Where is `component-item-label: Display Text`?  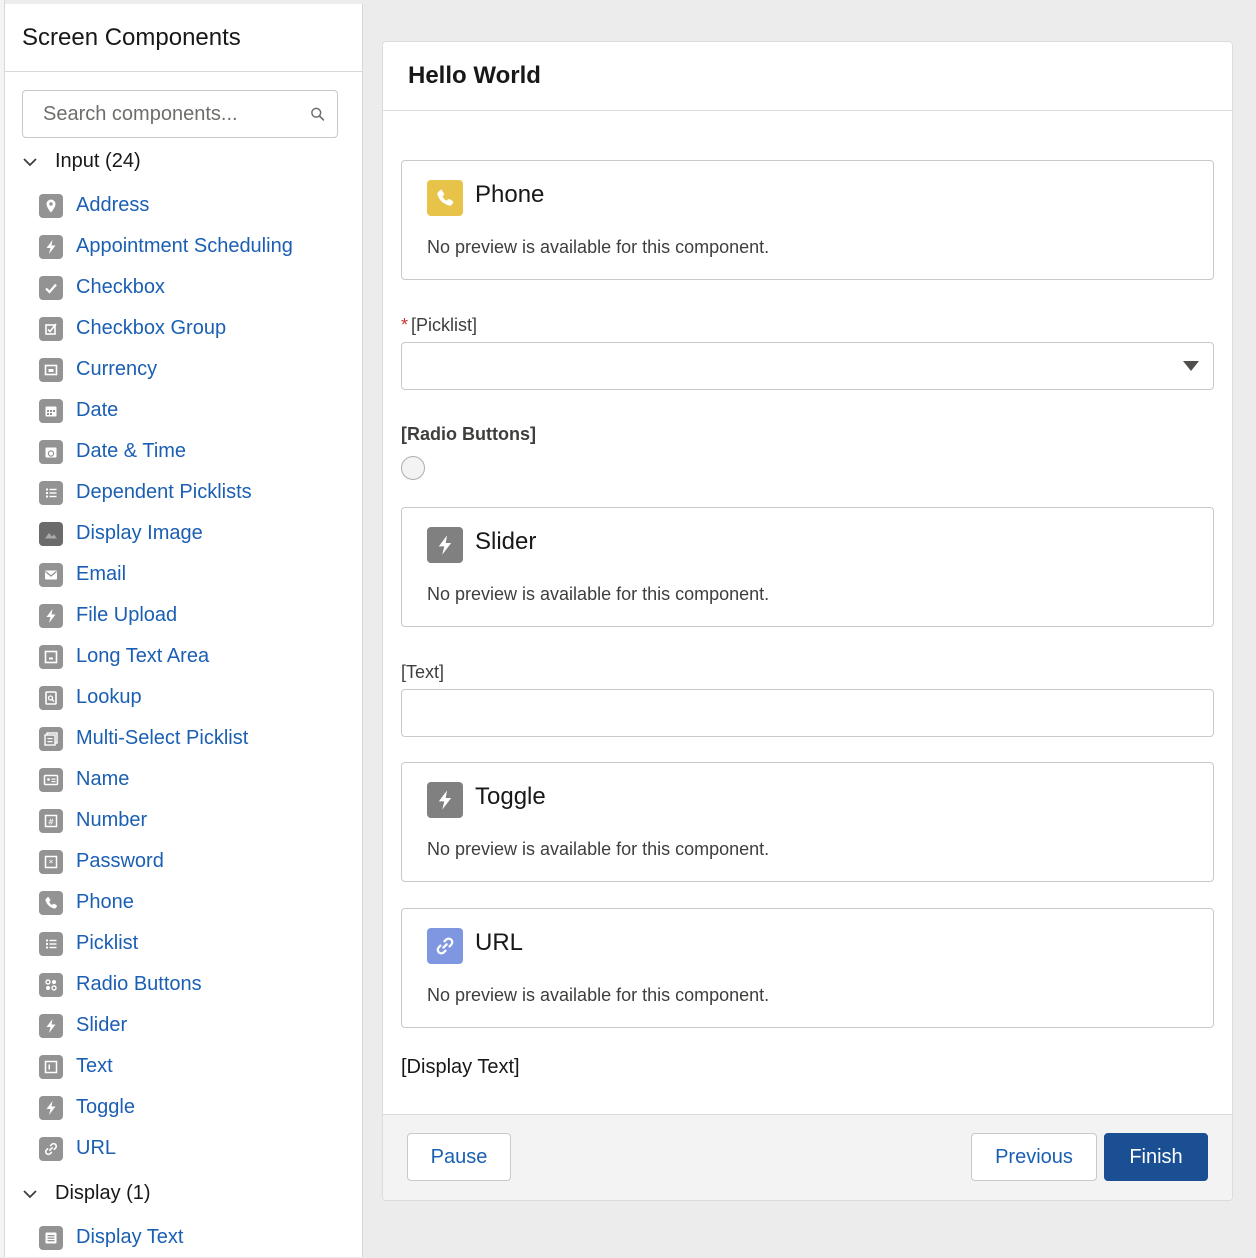
component-item-label: Display Text is located at coordinates (130, 1237).